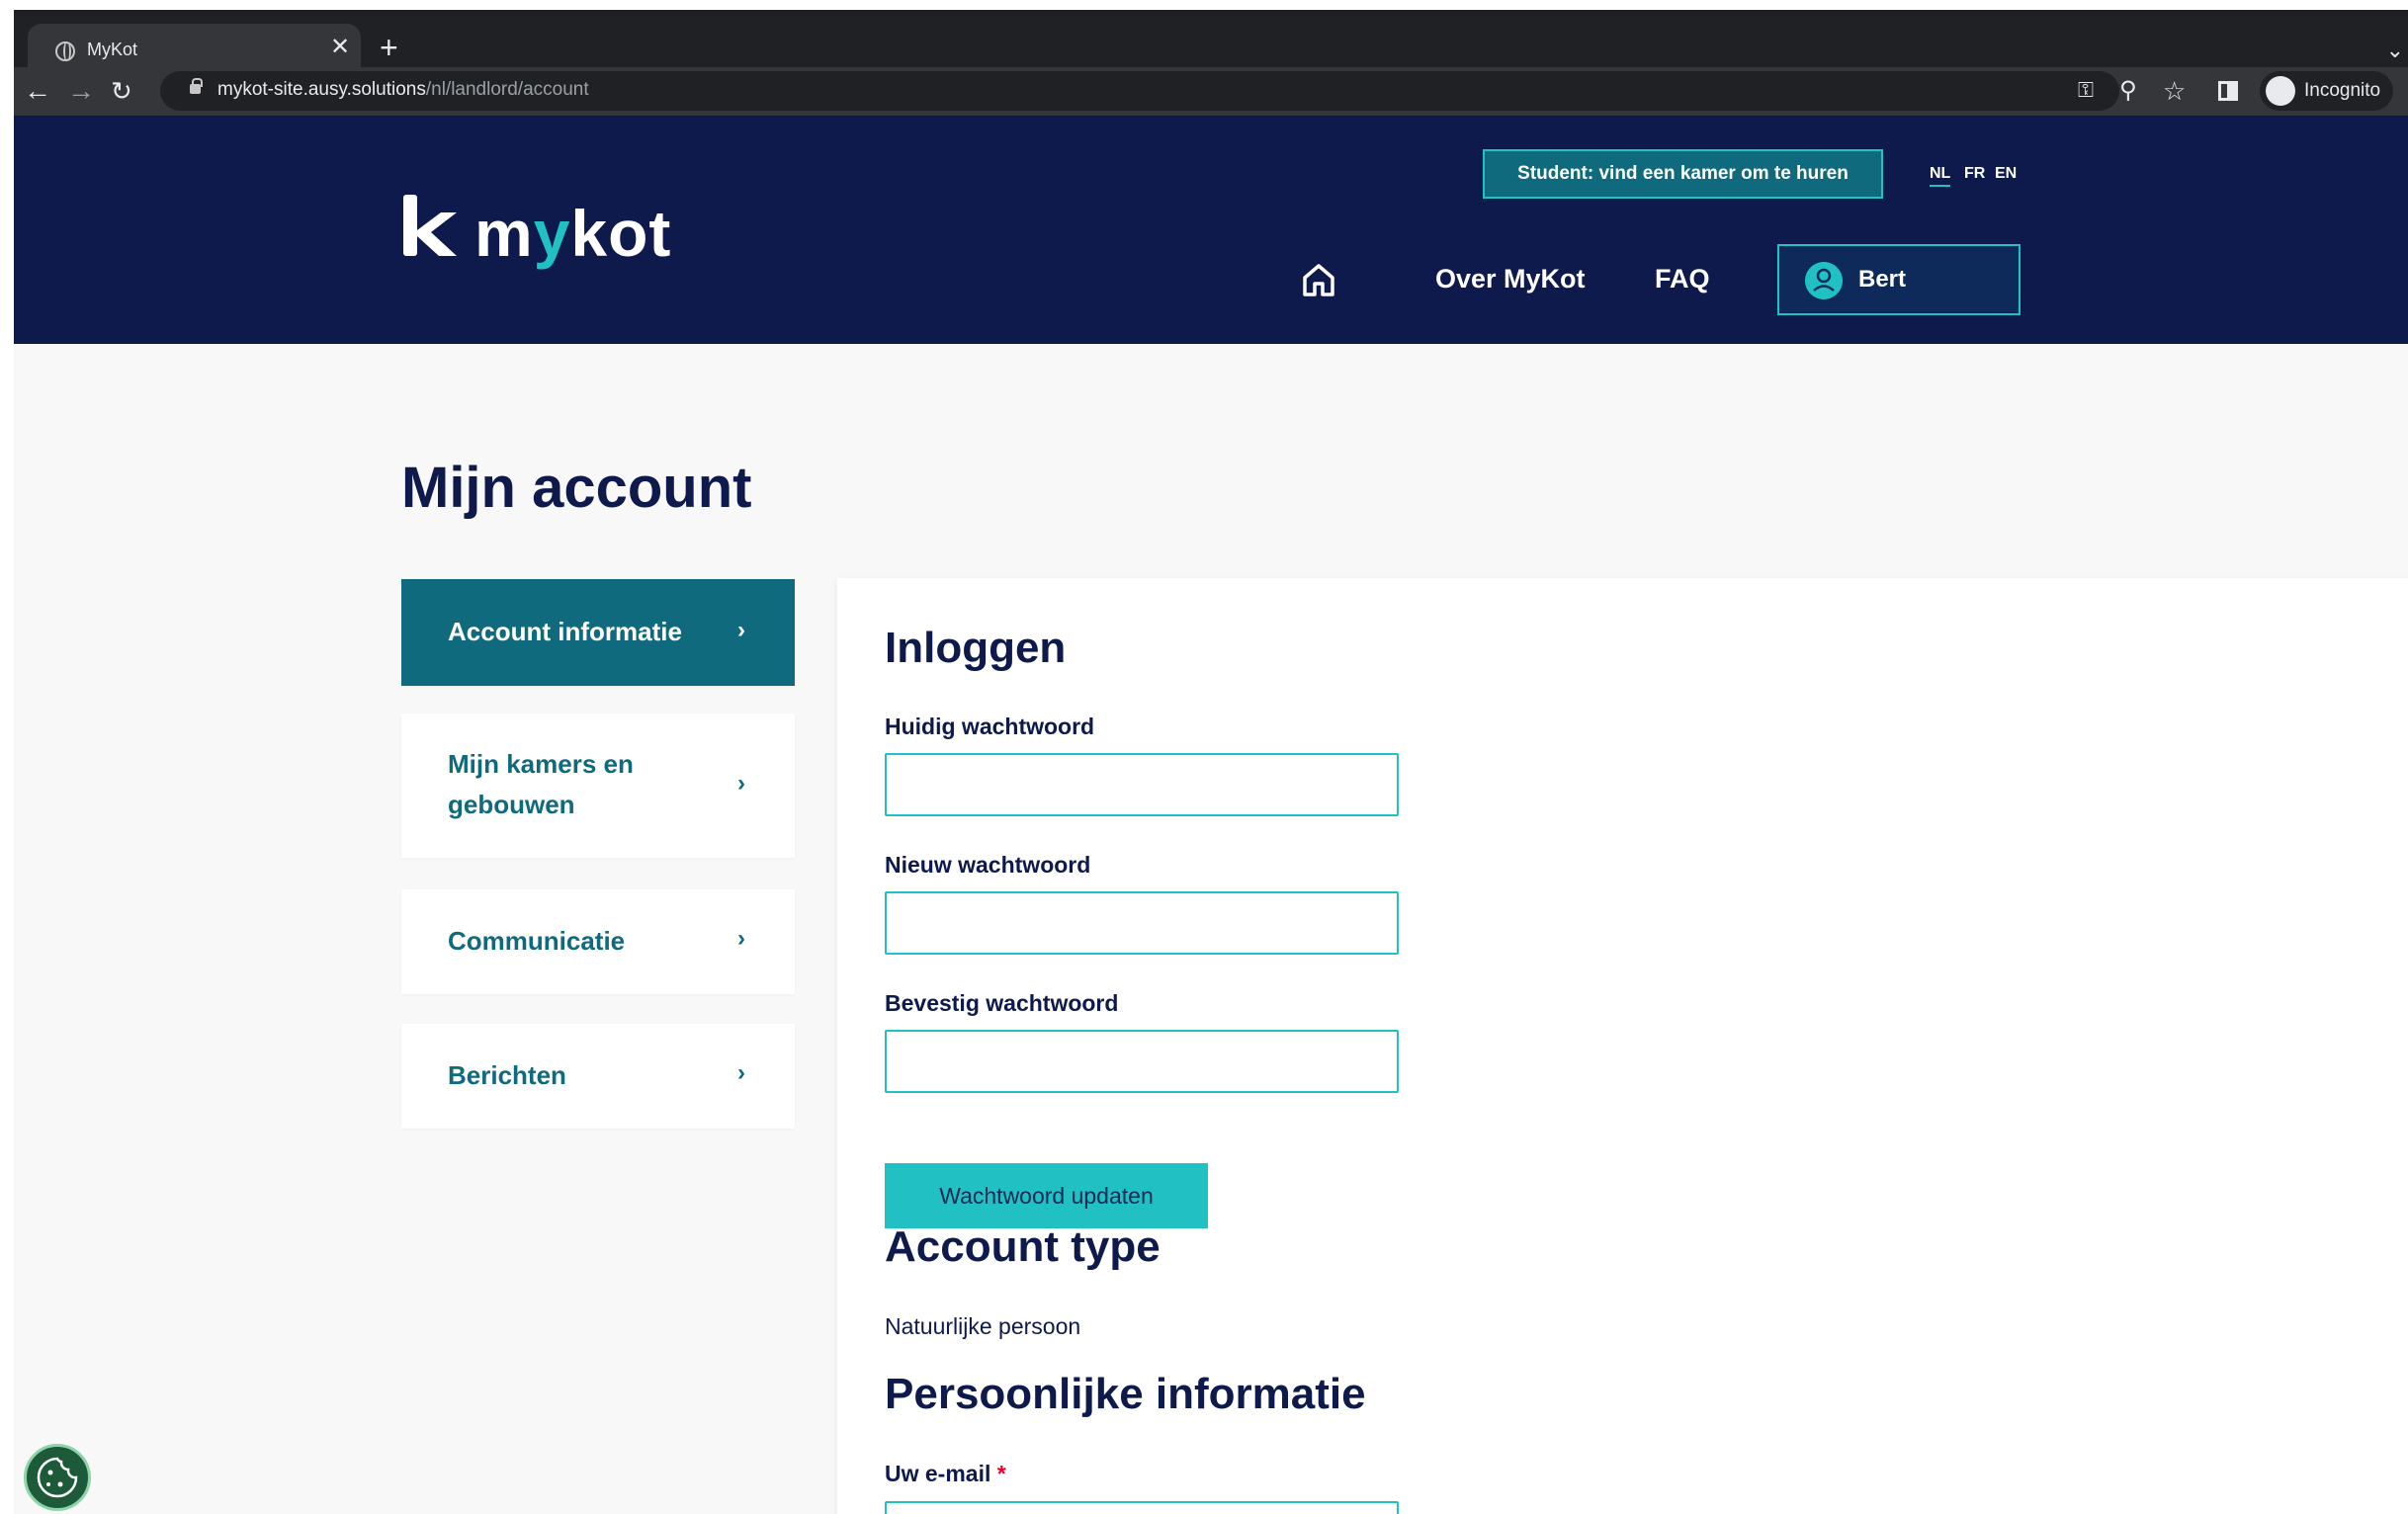 This screenshot has width=2408, height=1514. I want to click on screen-edge, so click(1204, 5).